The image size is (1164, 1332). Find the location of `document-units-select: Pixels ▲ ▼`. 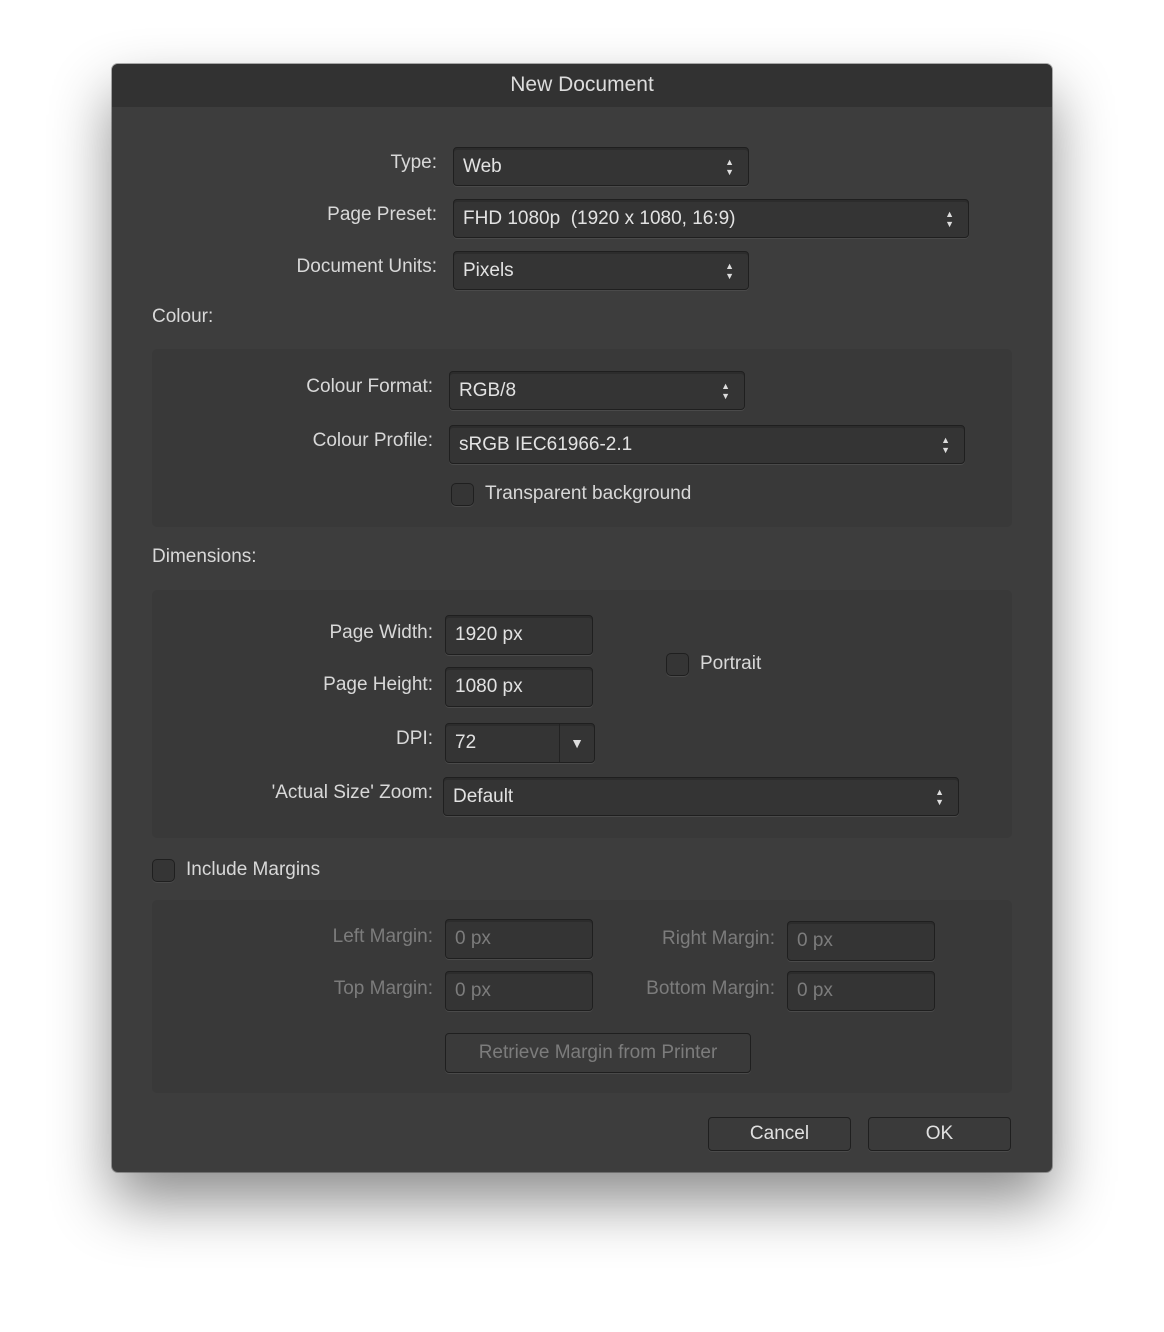

document-units-select: Pixels ▲ ▼ is located at coordinates (601, 270).